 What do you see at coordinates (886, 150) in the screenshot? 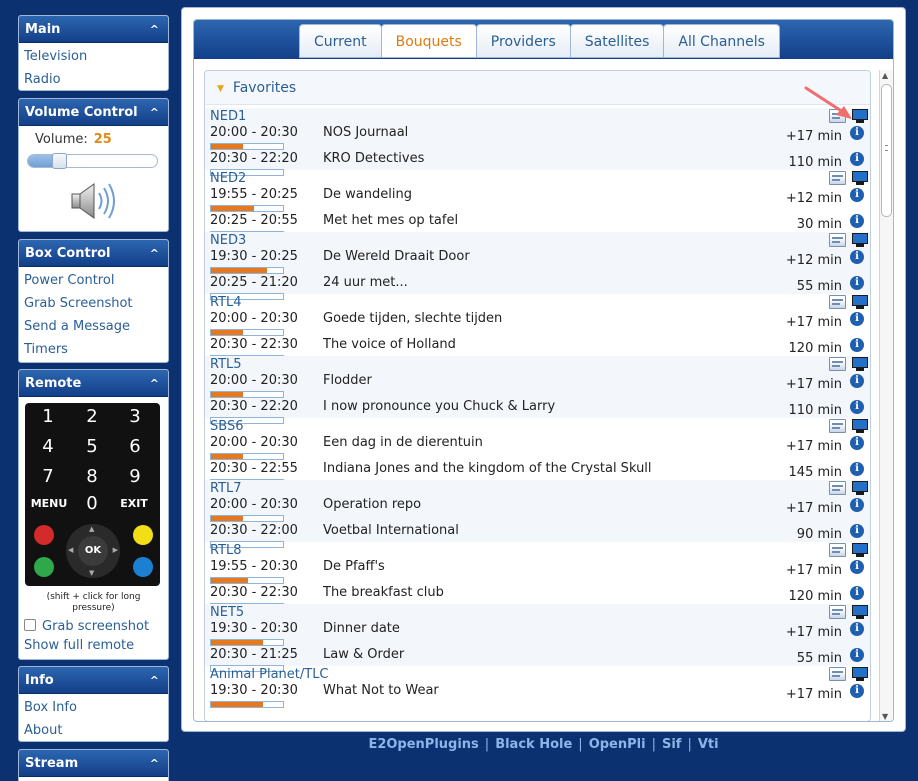
I see `scroll-thumb` at bounding box center [886, 150].